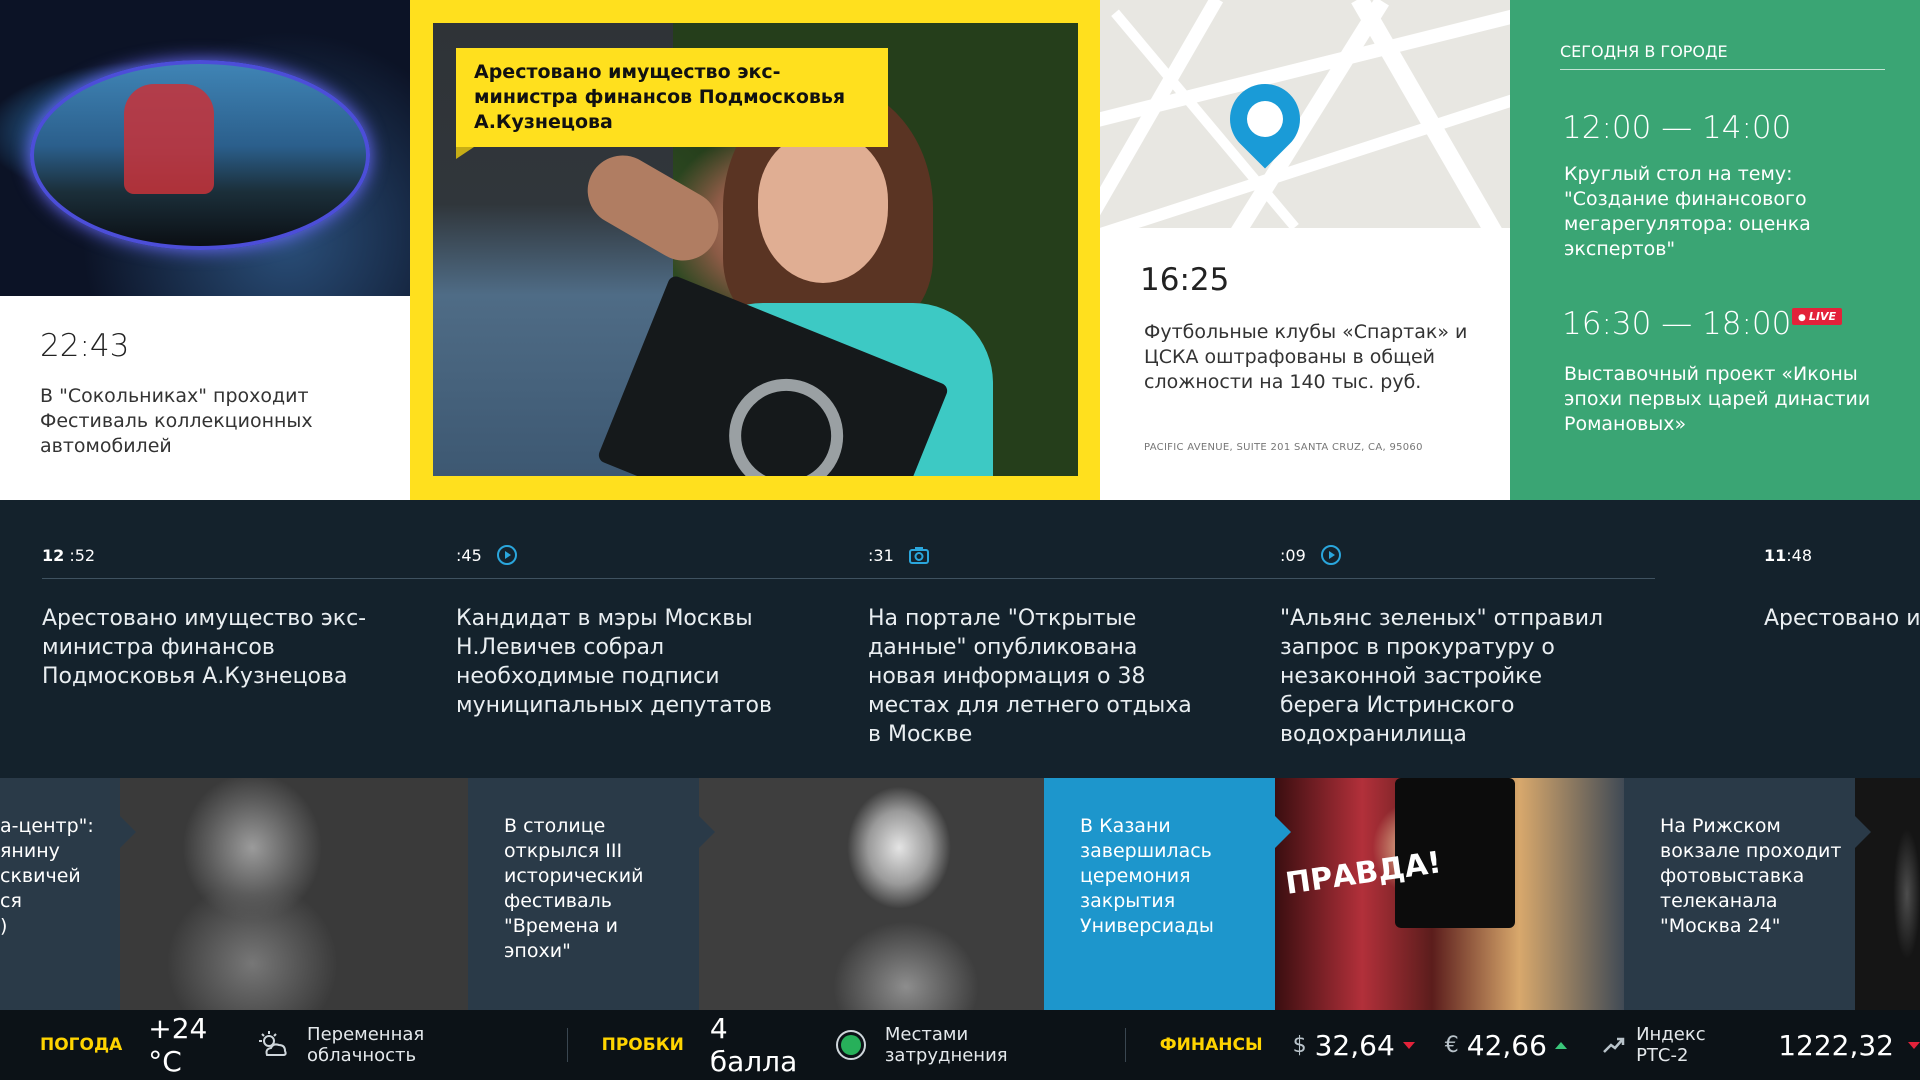  Describe the element at coordinates (1677, 128) in the screenshot. I see `event-time: 12:00 — 14:00` at that location.